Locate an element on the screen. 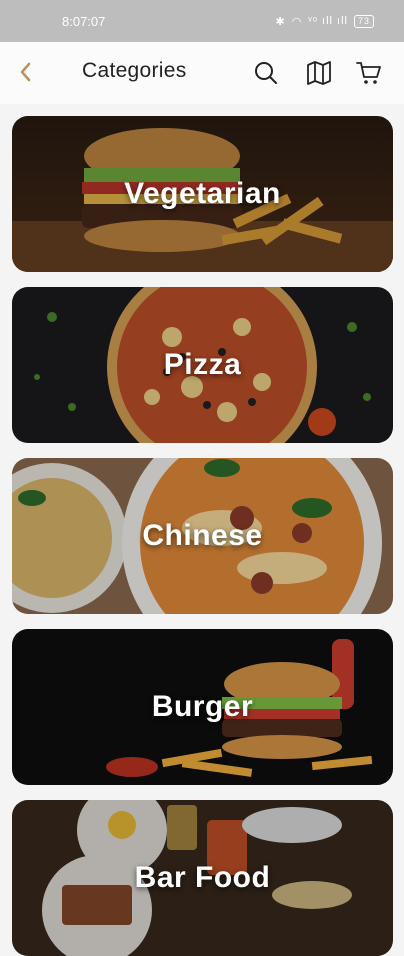 Image resolution: width=404 pixels, height=956 pixels. category-label: Bar Food is located at coordinates (202, 877).